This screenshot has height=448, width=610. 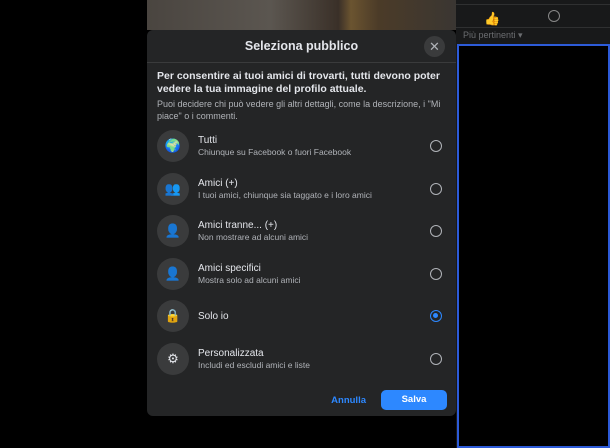 I want to click on option-desc: Chiunque su Facebook o fuori Facebook, so click(x=275, y=152).